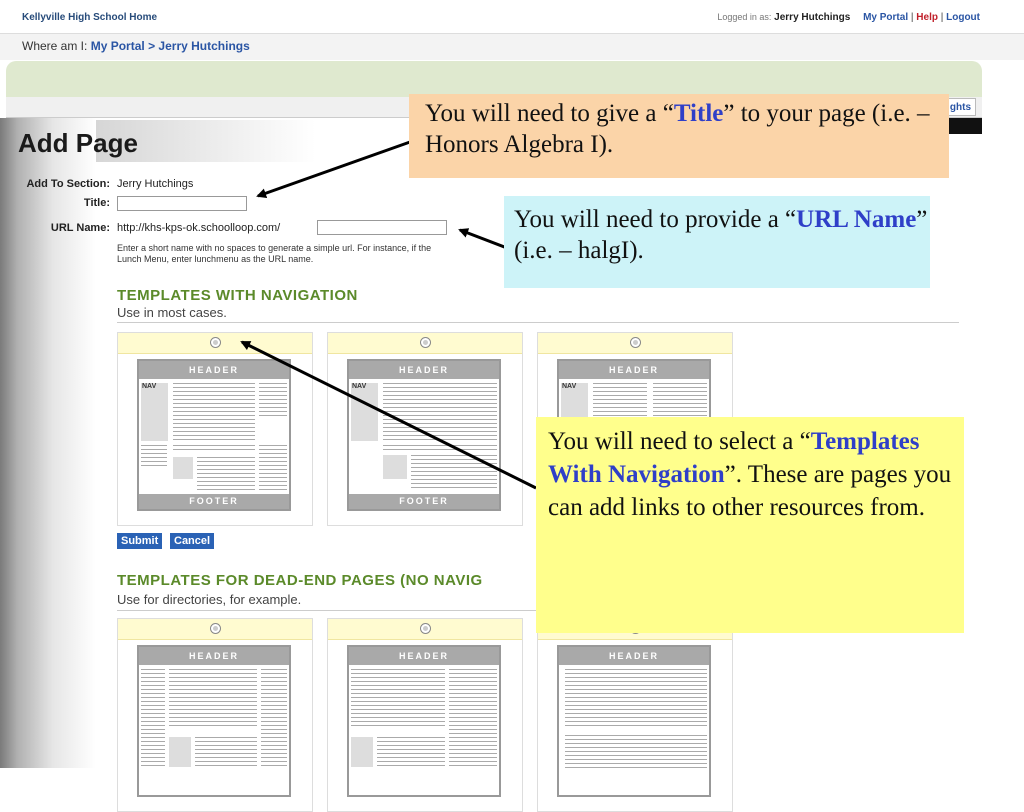 The image size is (1024, 812). I want to click on section-label: Add To Section:, so click(68, 184).